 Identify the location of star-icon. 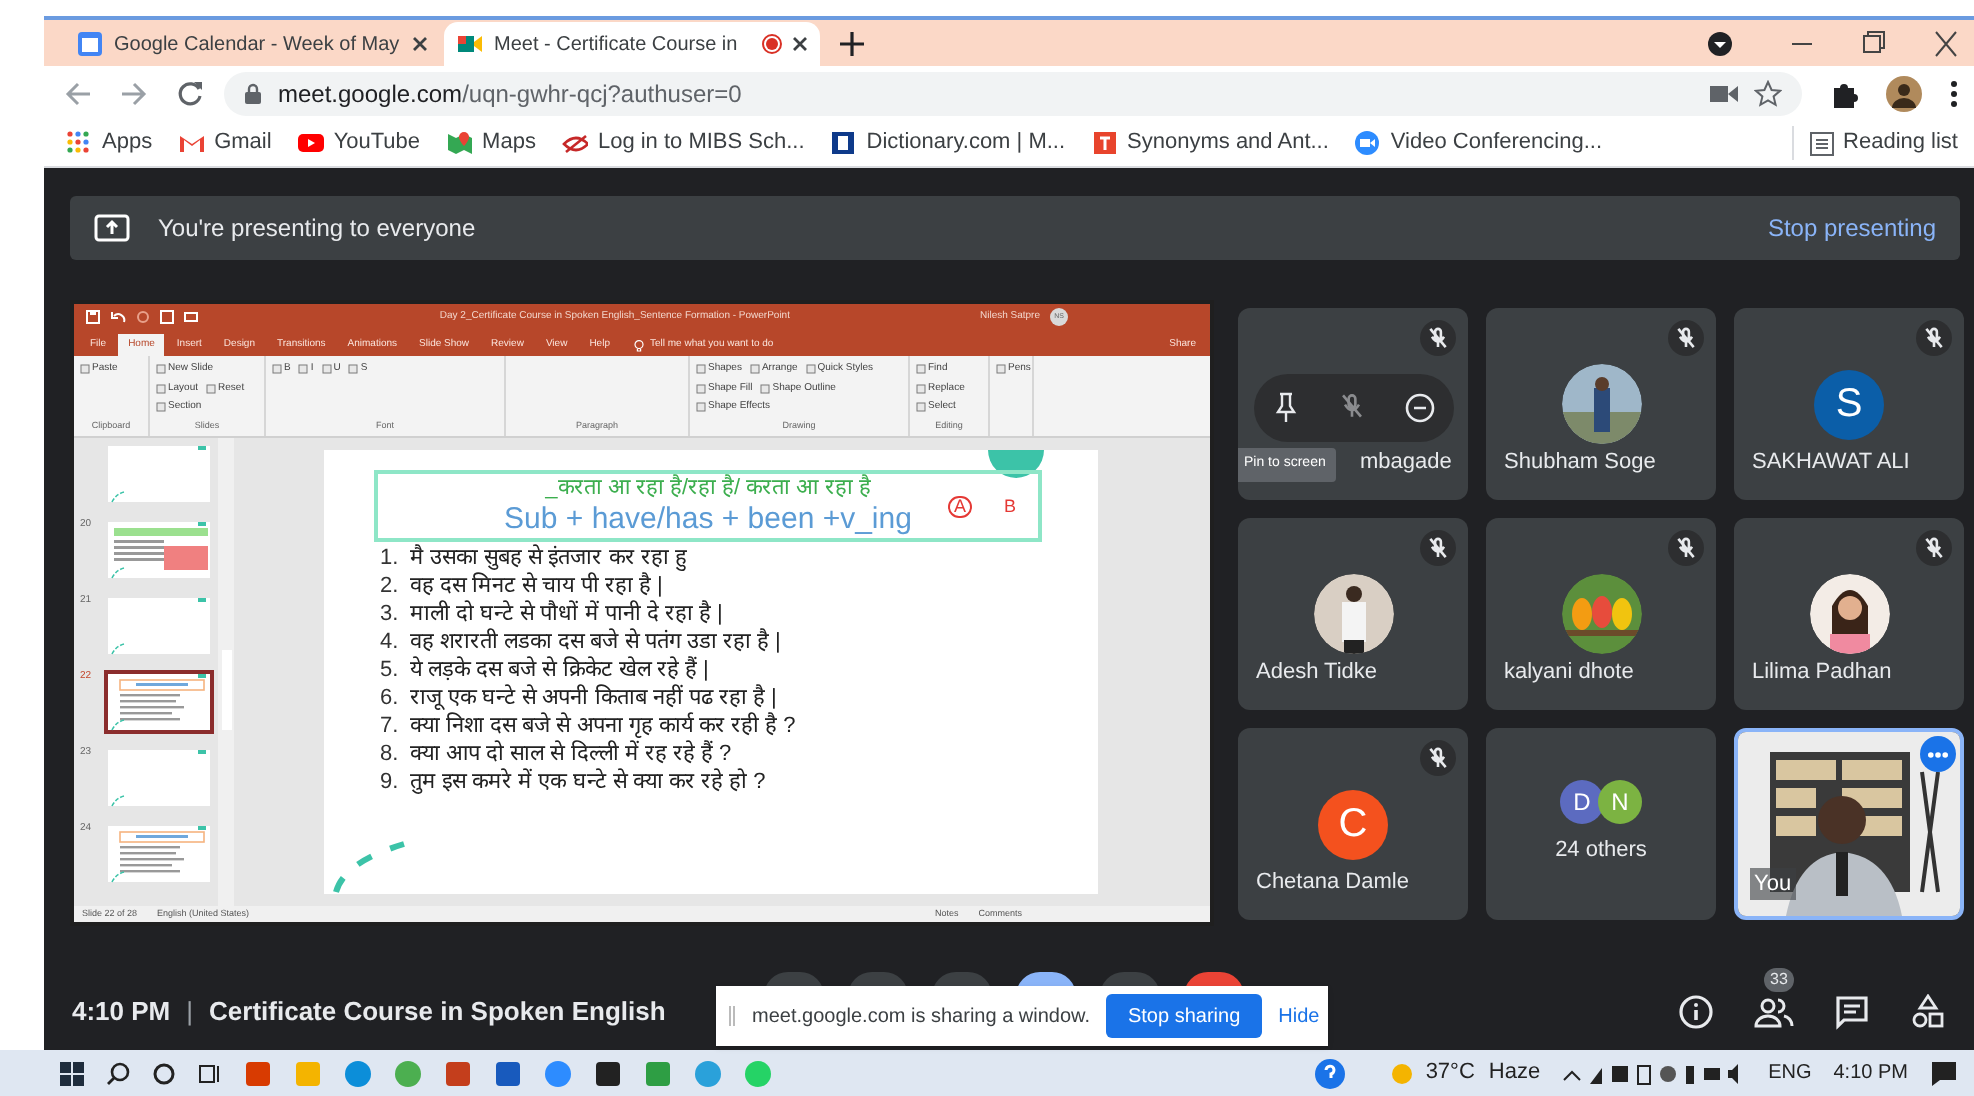
(1768, 93).